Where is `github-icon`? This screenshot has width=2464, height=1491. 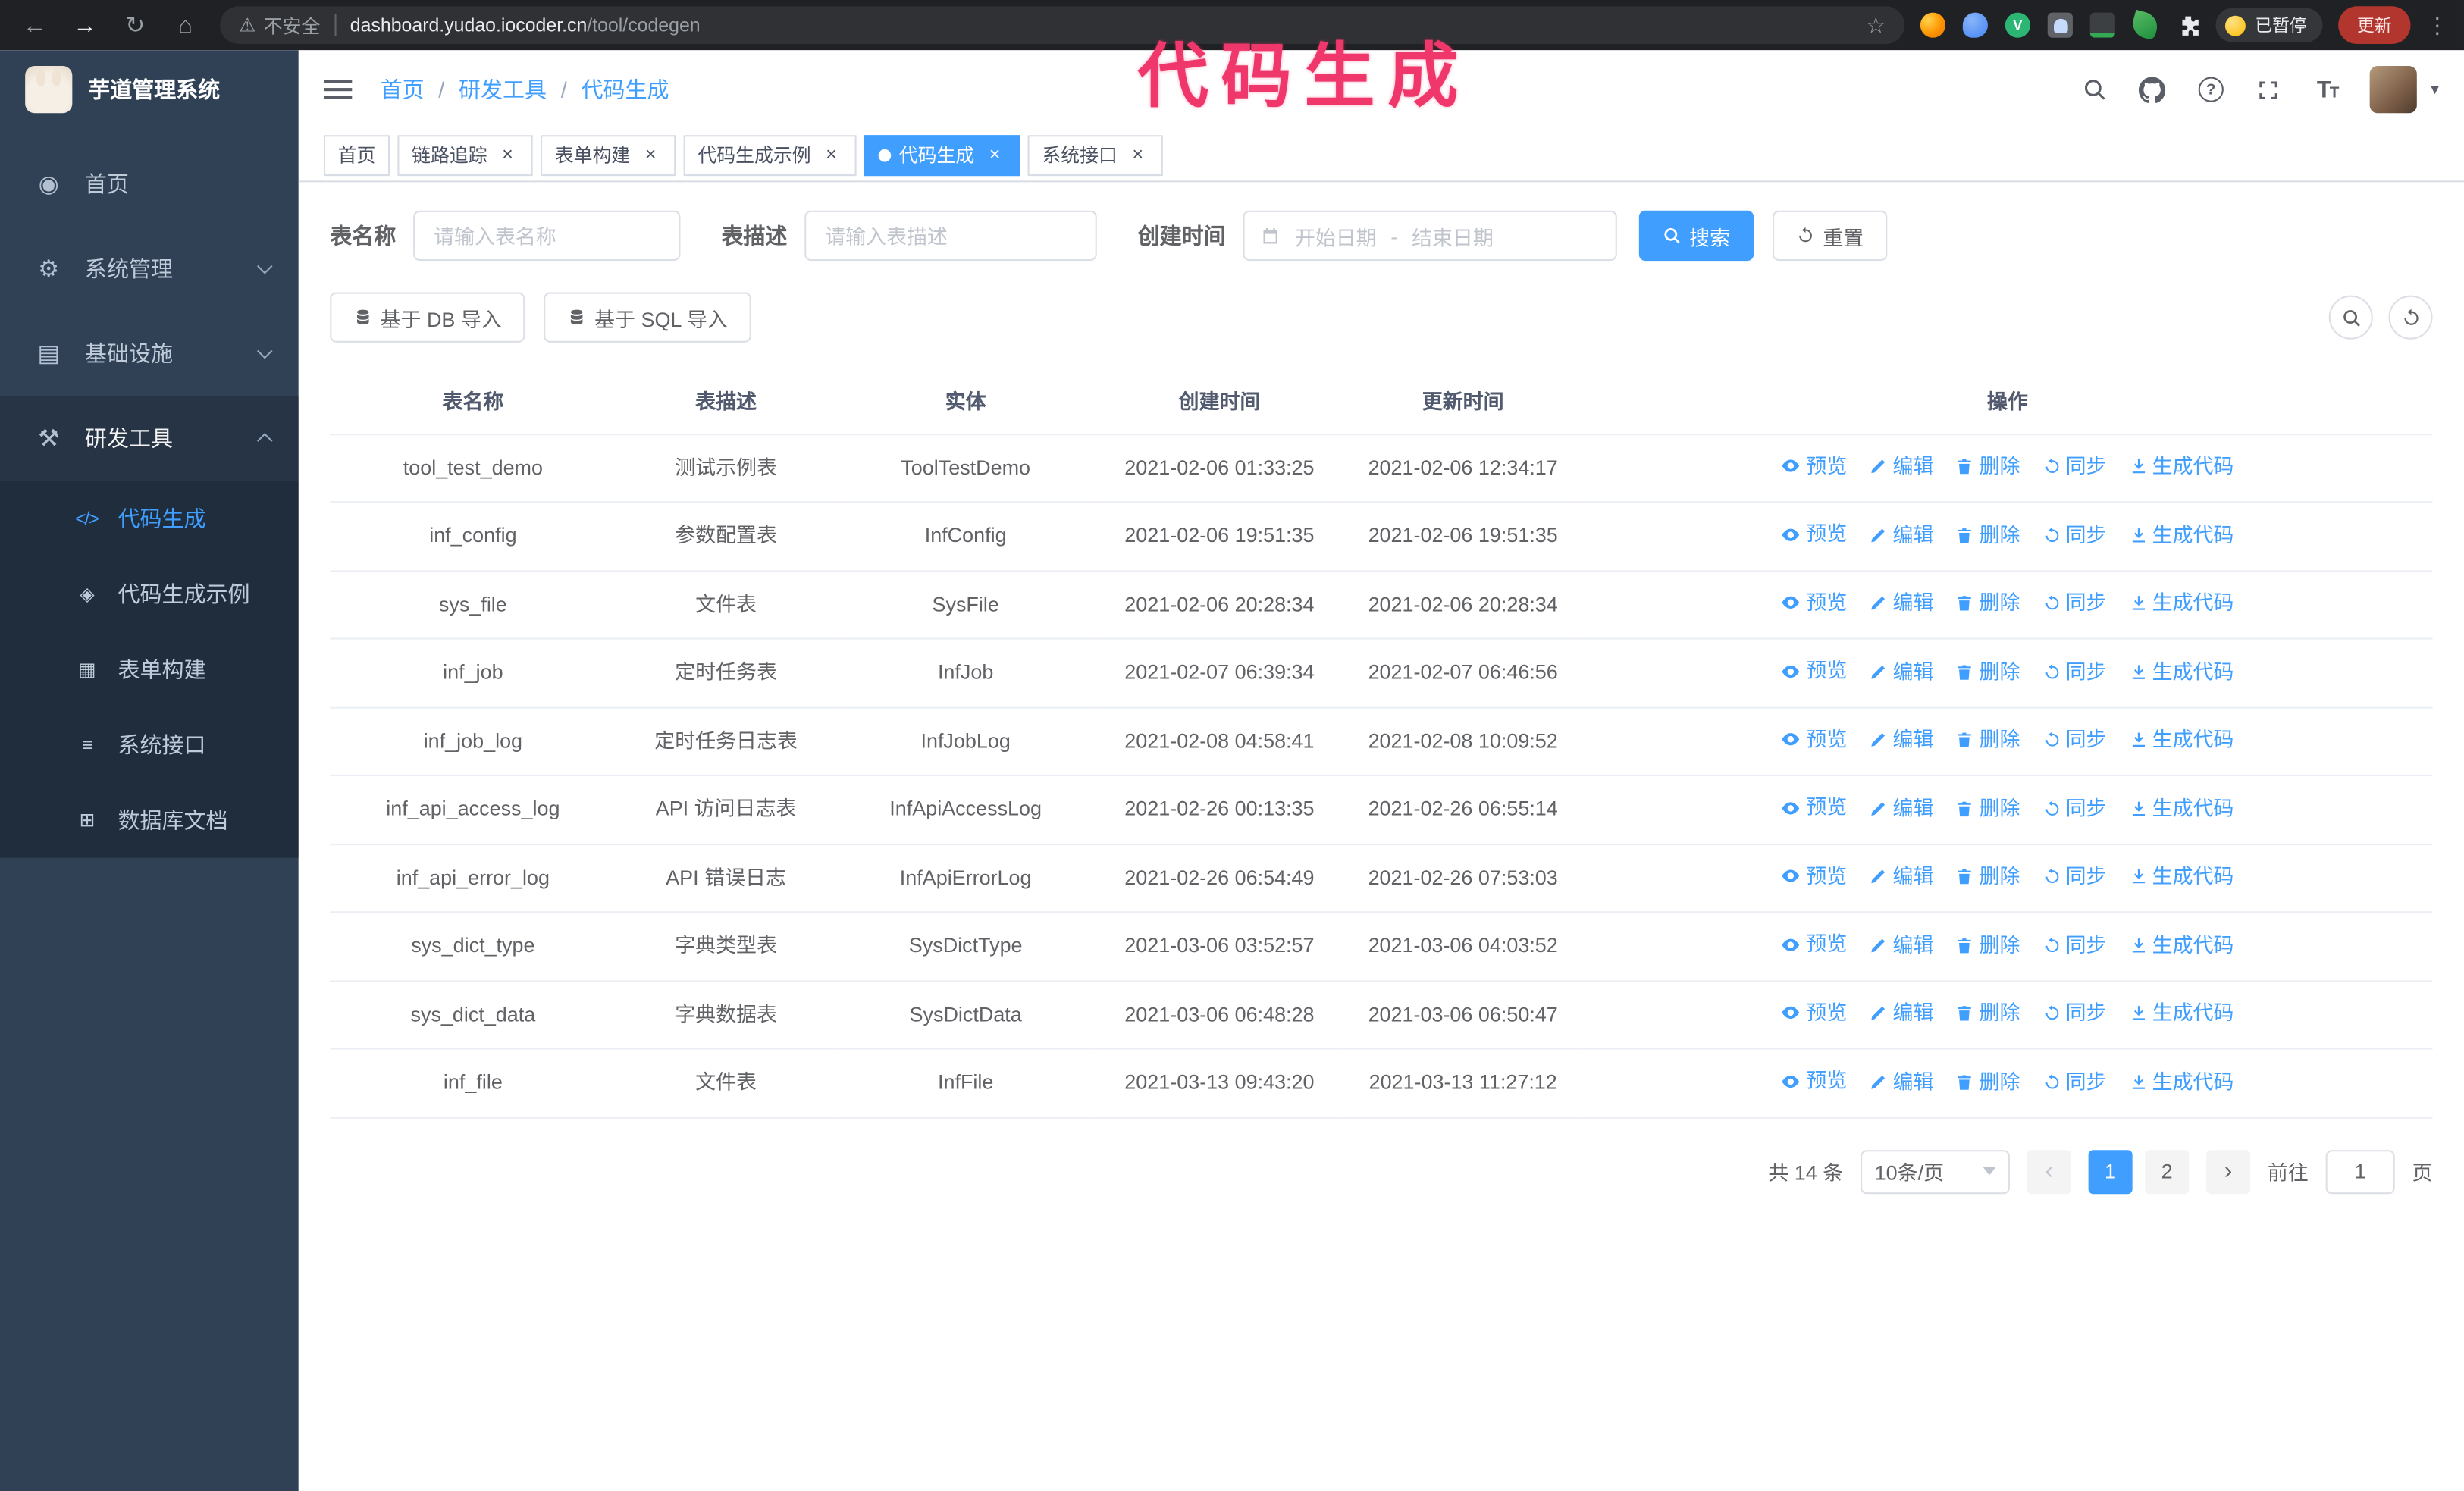
github-icon is located at coordinates (2153, 89).